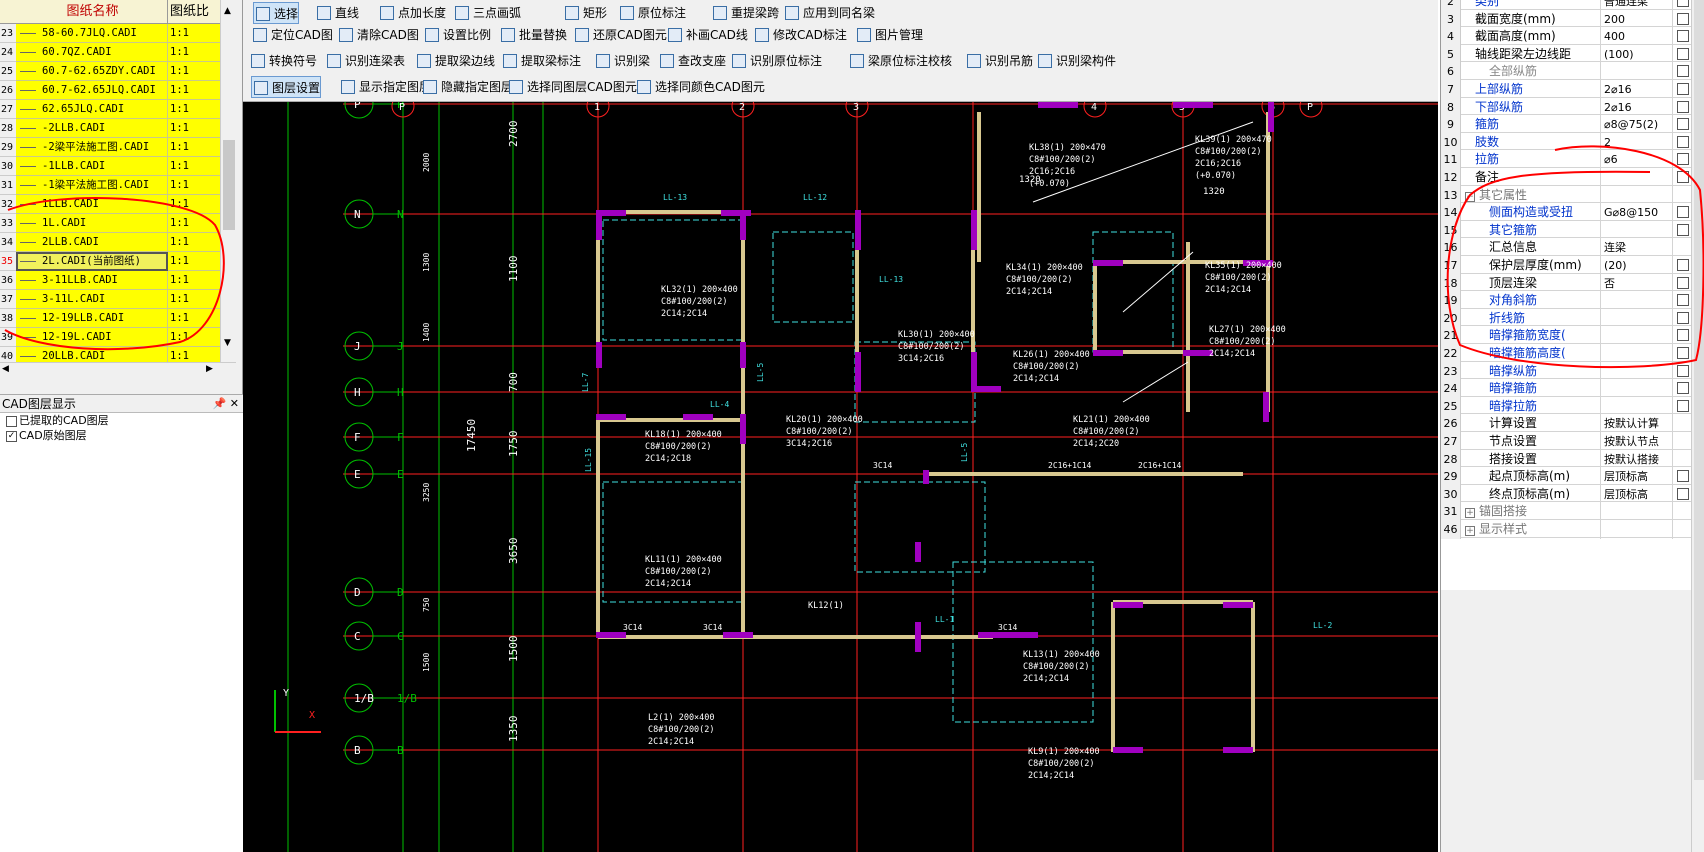  I want to click on drawing-row-name: 62.65JLQ.CADI, so click(92, 109).